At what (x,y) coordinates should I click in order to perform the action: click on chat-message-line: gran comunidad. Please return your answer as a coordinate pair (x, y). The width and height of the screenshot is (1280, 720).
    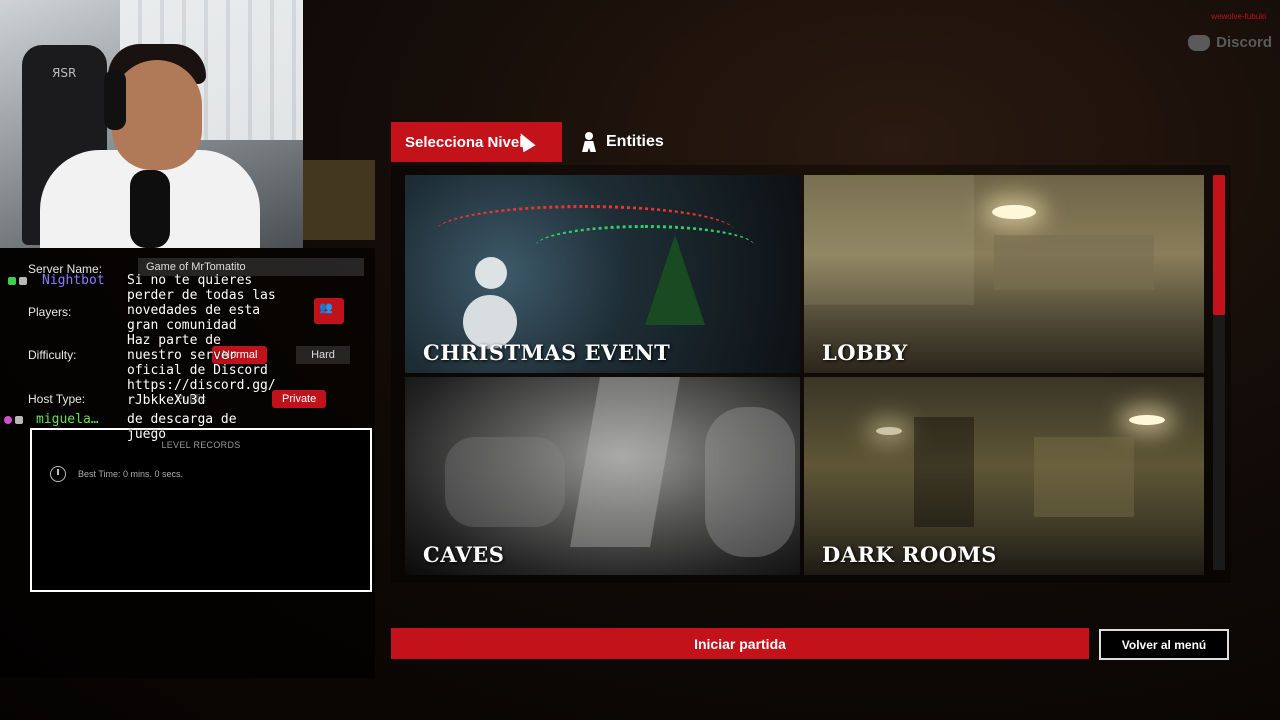
    Looking at the image, I should click on (182, 325).